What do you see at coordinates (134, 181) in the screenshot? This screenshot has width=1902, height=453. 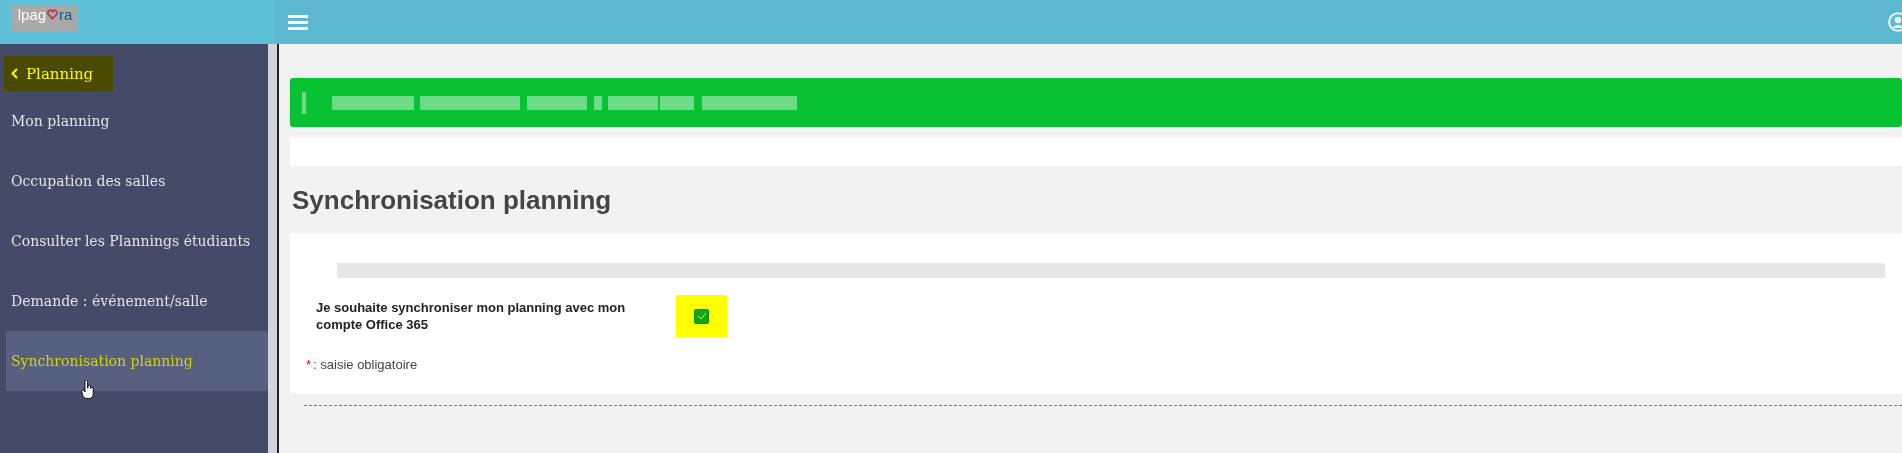 I see `sidebar-item: Occupation des salles` at bounding box center [134, 181].